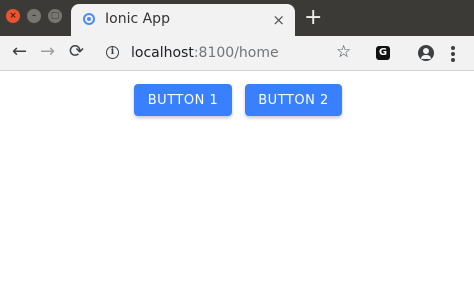 This screenshot has height=305, width=474. What do you see at coordinates (89, 19) in the screenshot?
I see `ionic-favicon-icon` at bounding box center [89, 19].